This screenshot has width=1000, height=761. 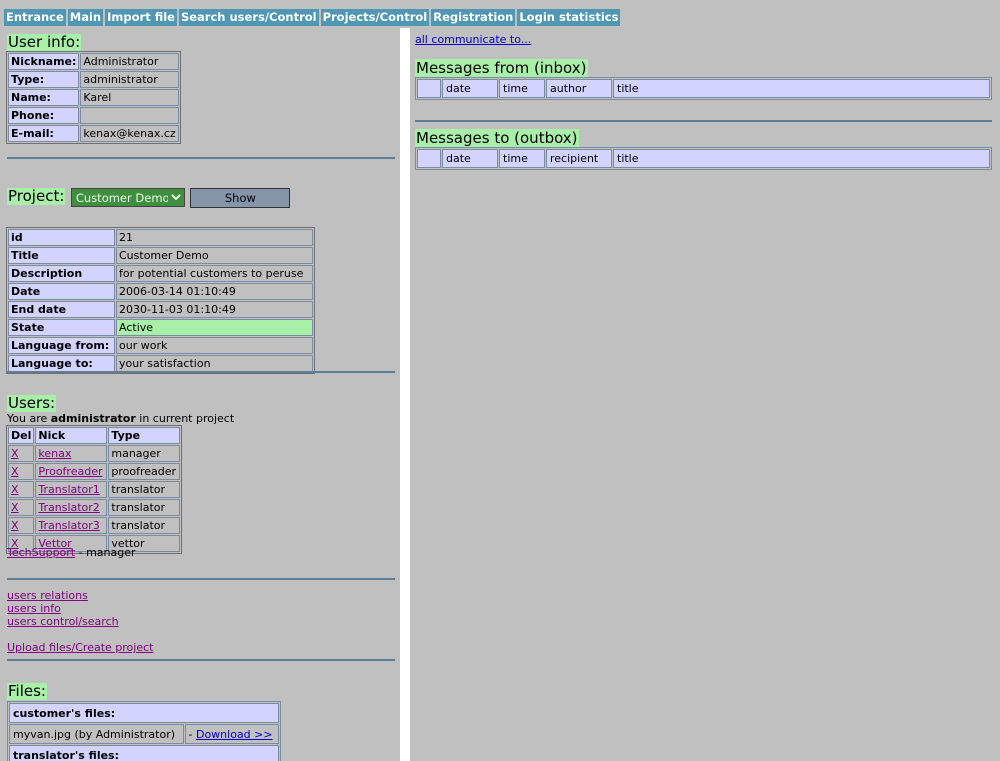 I want to click on inbox-col-title: title, so click(x=801, y=88).